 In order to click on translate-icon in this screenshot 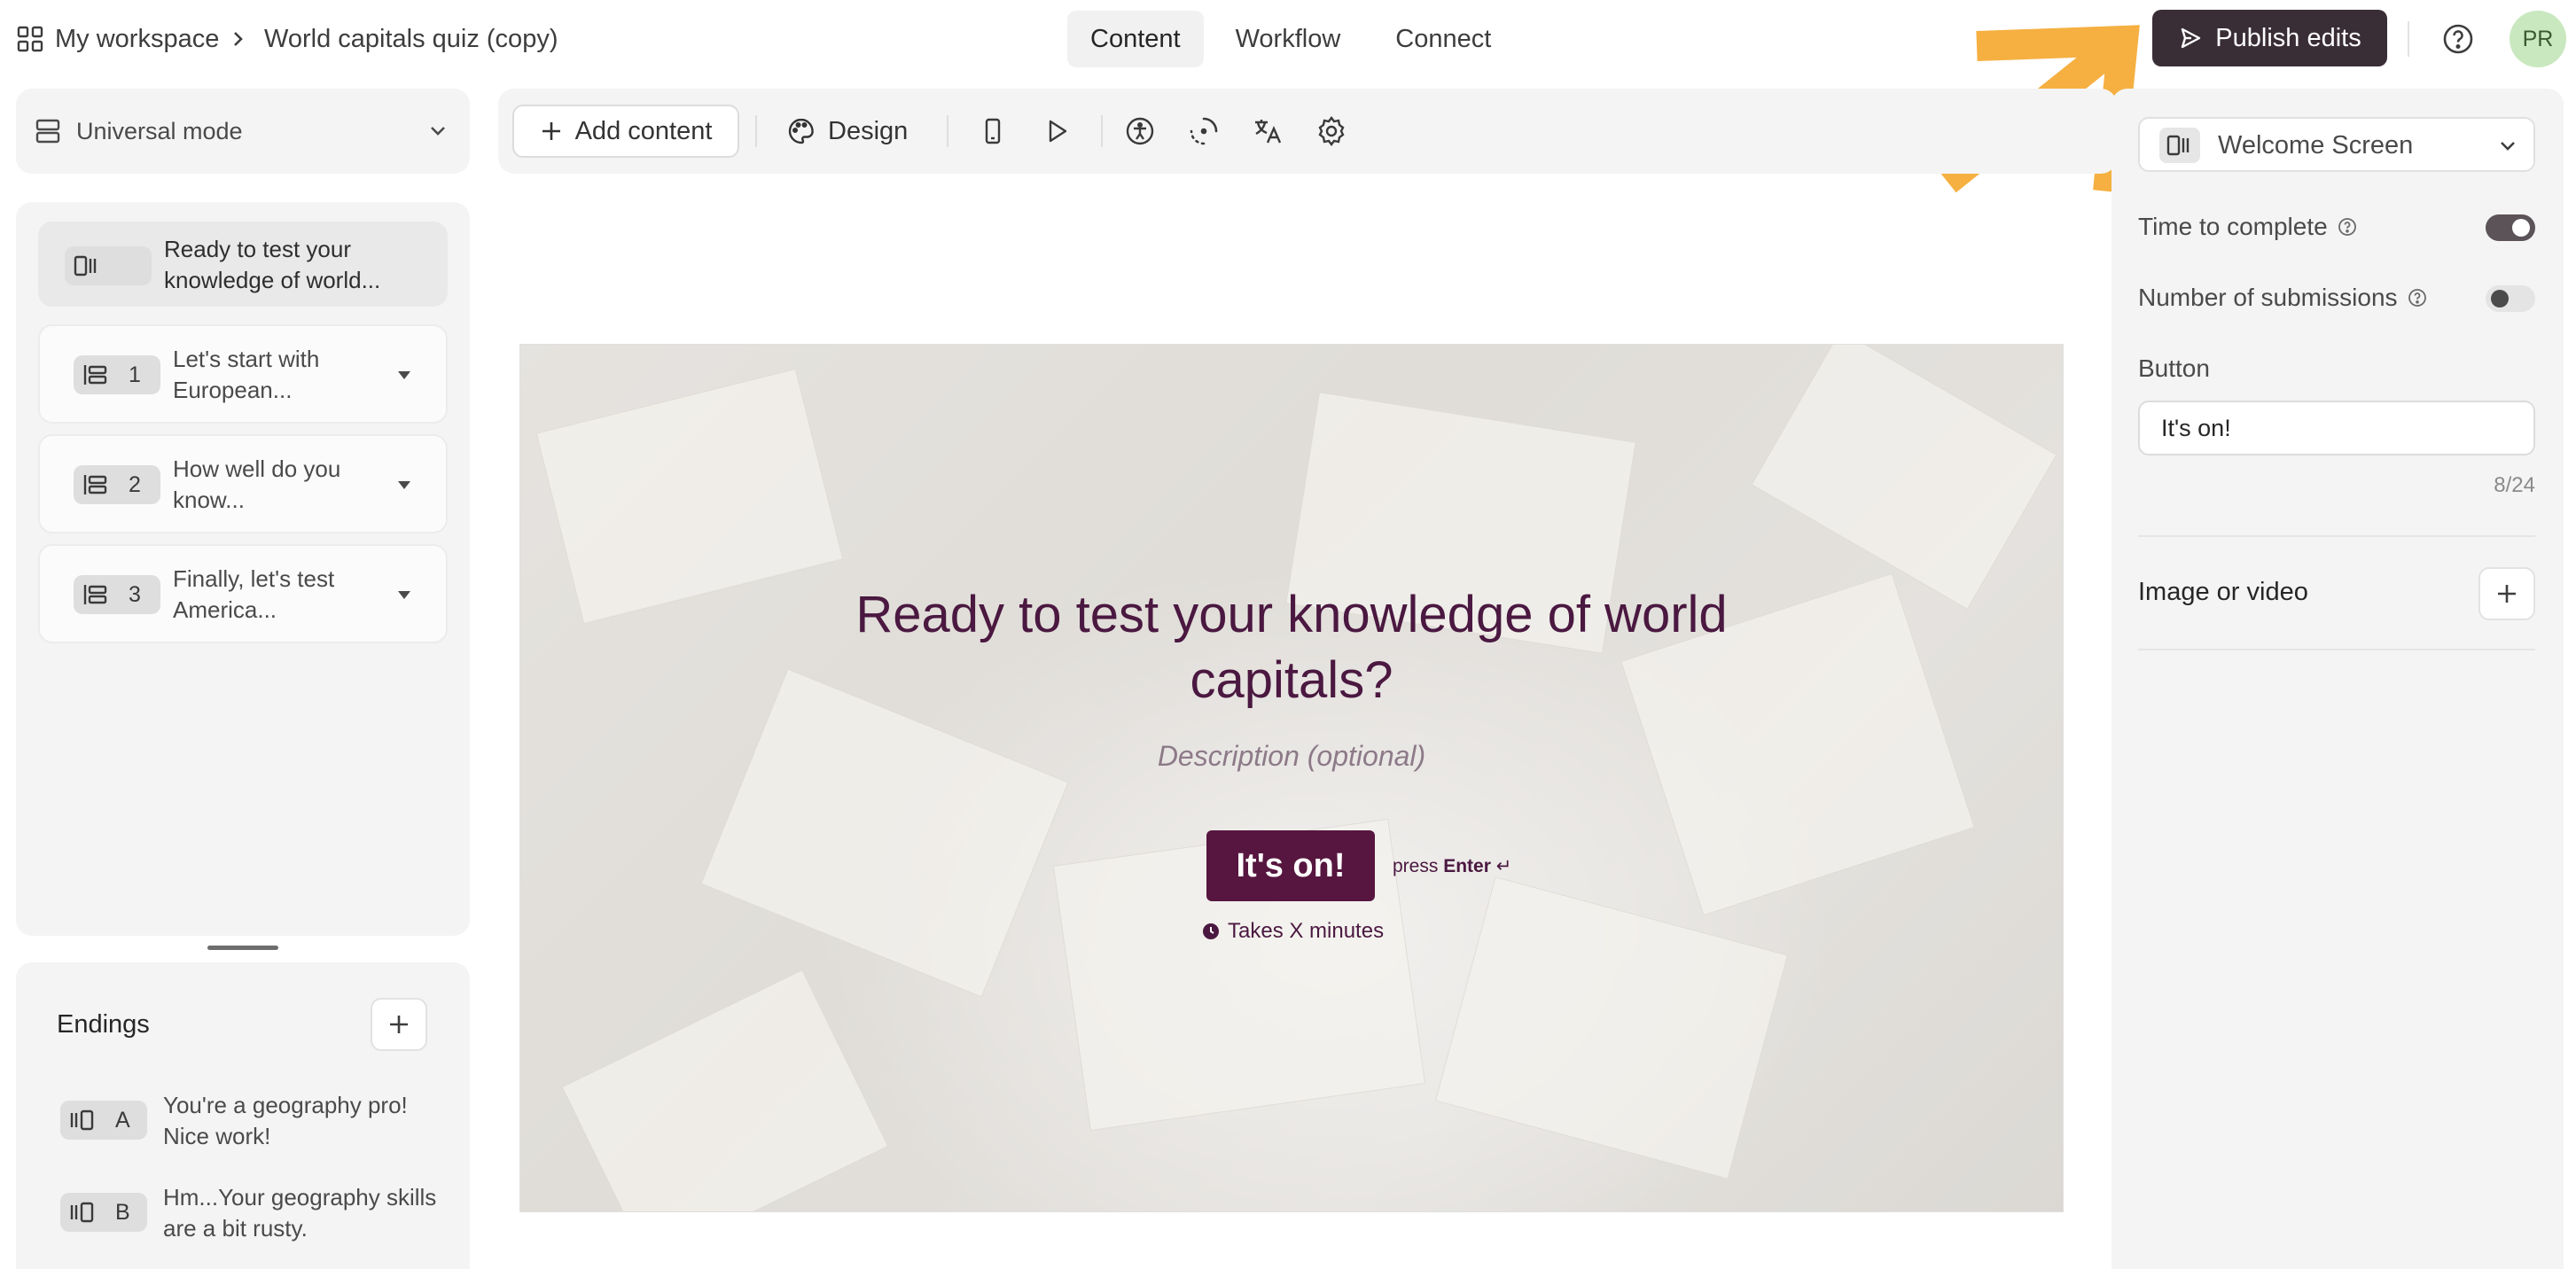, I will do `click(1268, 131)`.